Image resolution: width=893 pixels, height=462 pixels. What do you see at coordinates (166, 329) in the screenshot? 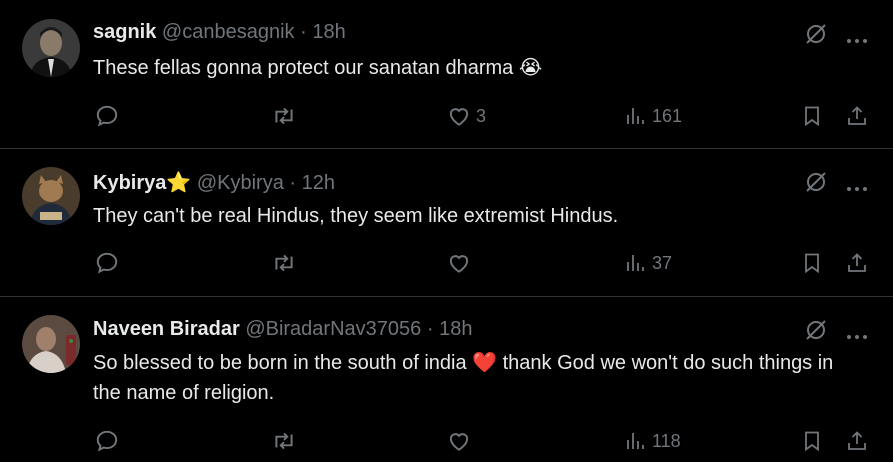
I see `author-name: Naveen Biradar` at bounding box center [166, 329].